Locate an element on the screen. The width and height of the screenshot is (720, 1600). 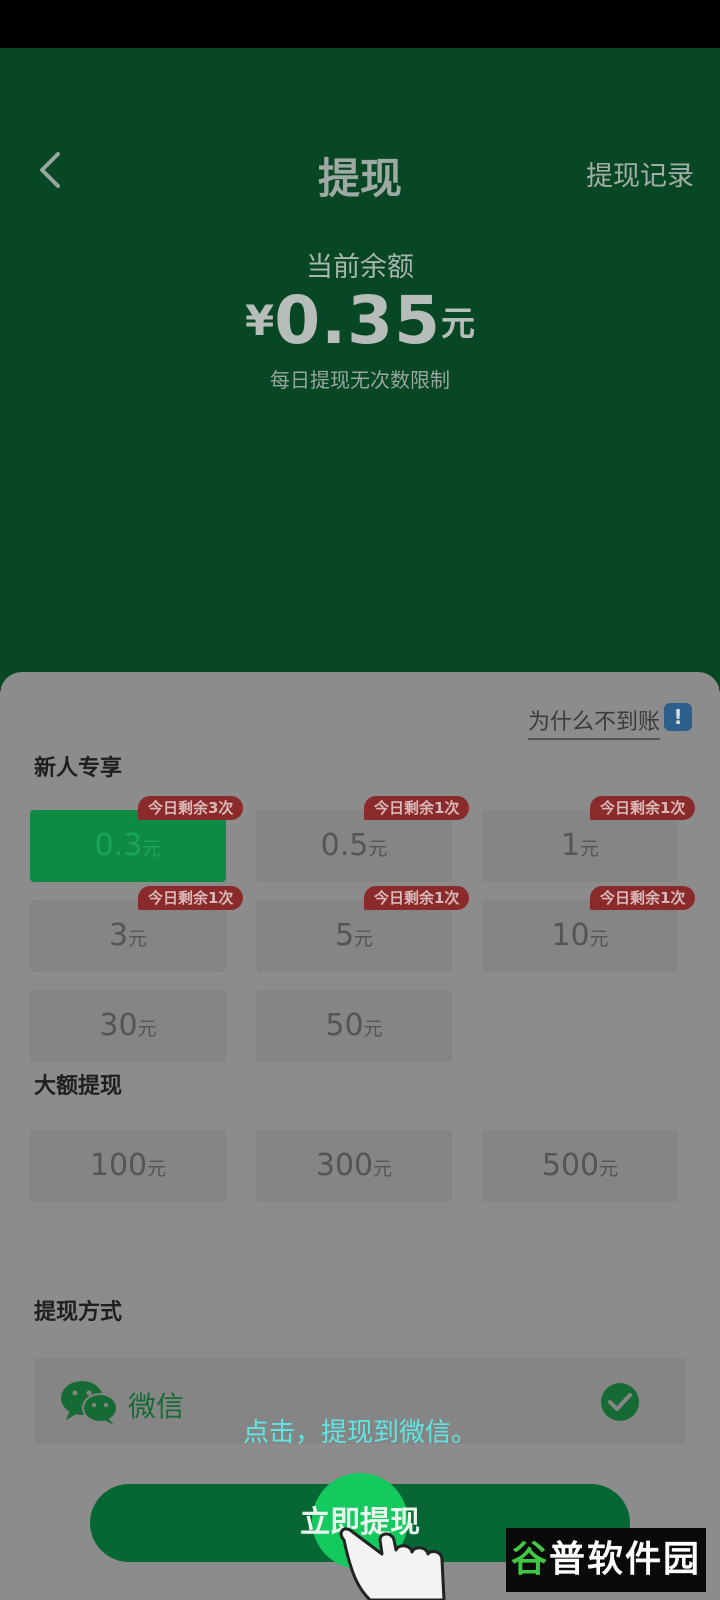
option-value: 300 is located at coordinates (344, 1165).